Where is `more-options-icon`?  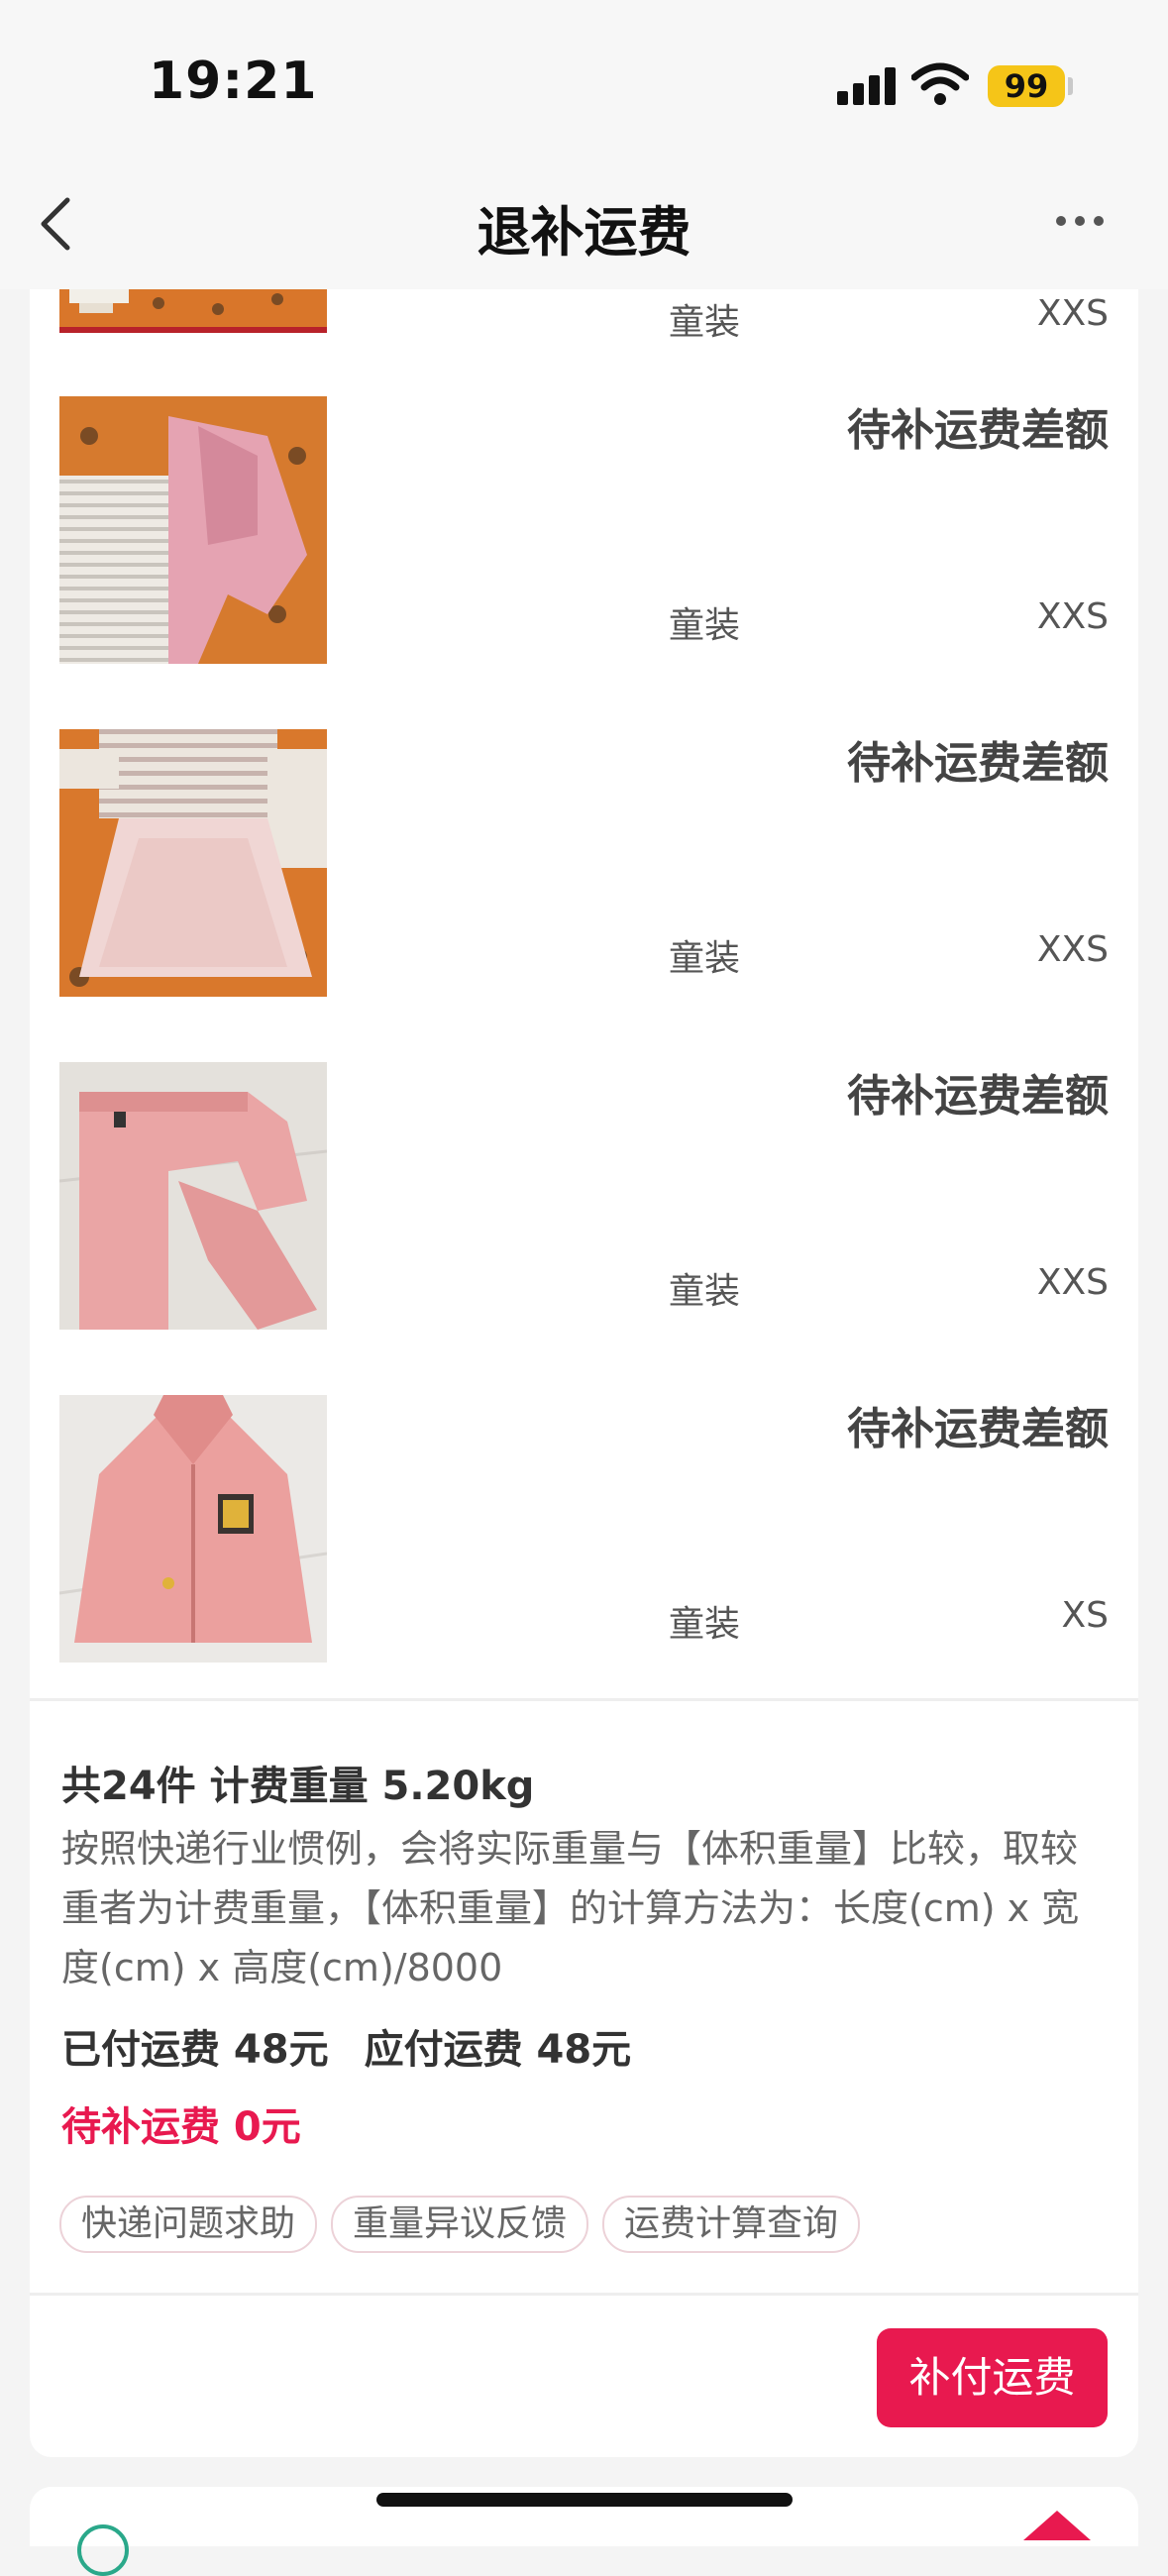
more-options-icon is located at coordinates (1080, 222).